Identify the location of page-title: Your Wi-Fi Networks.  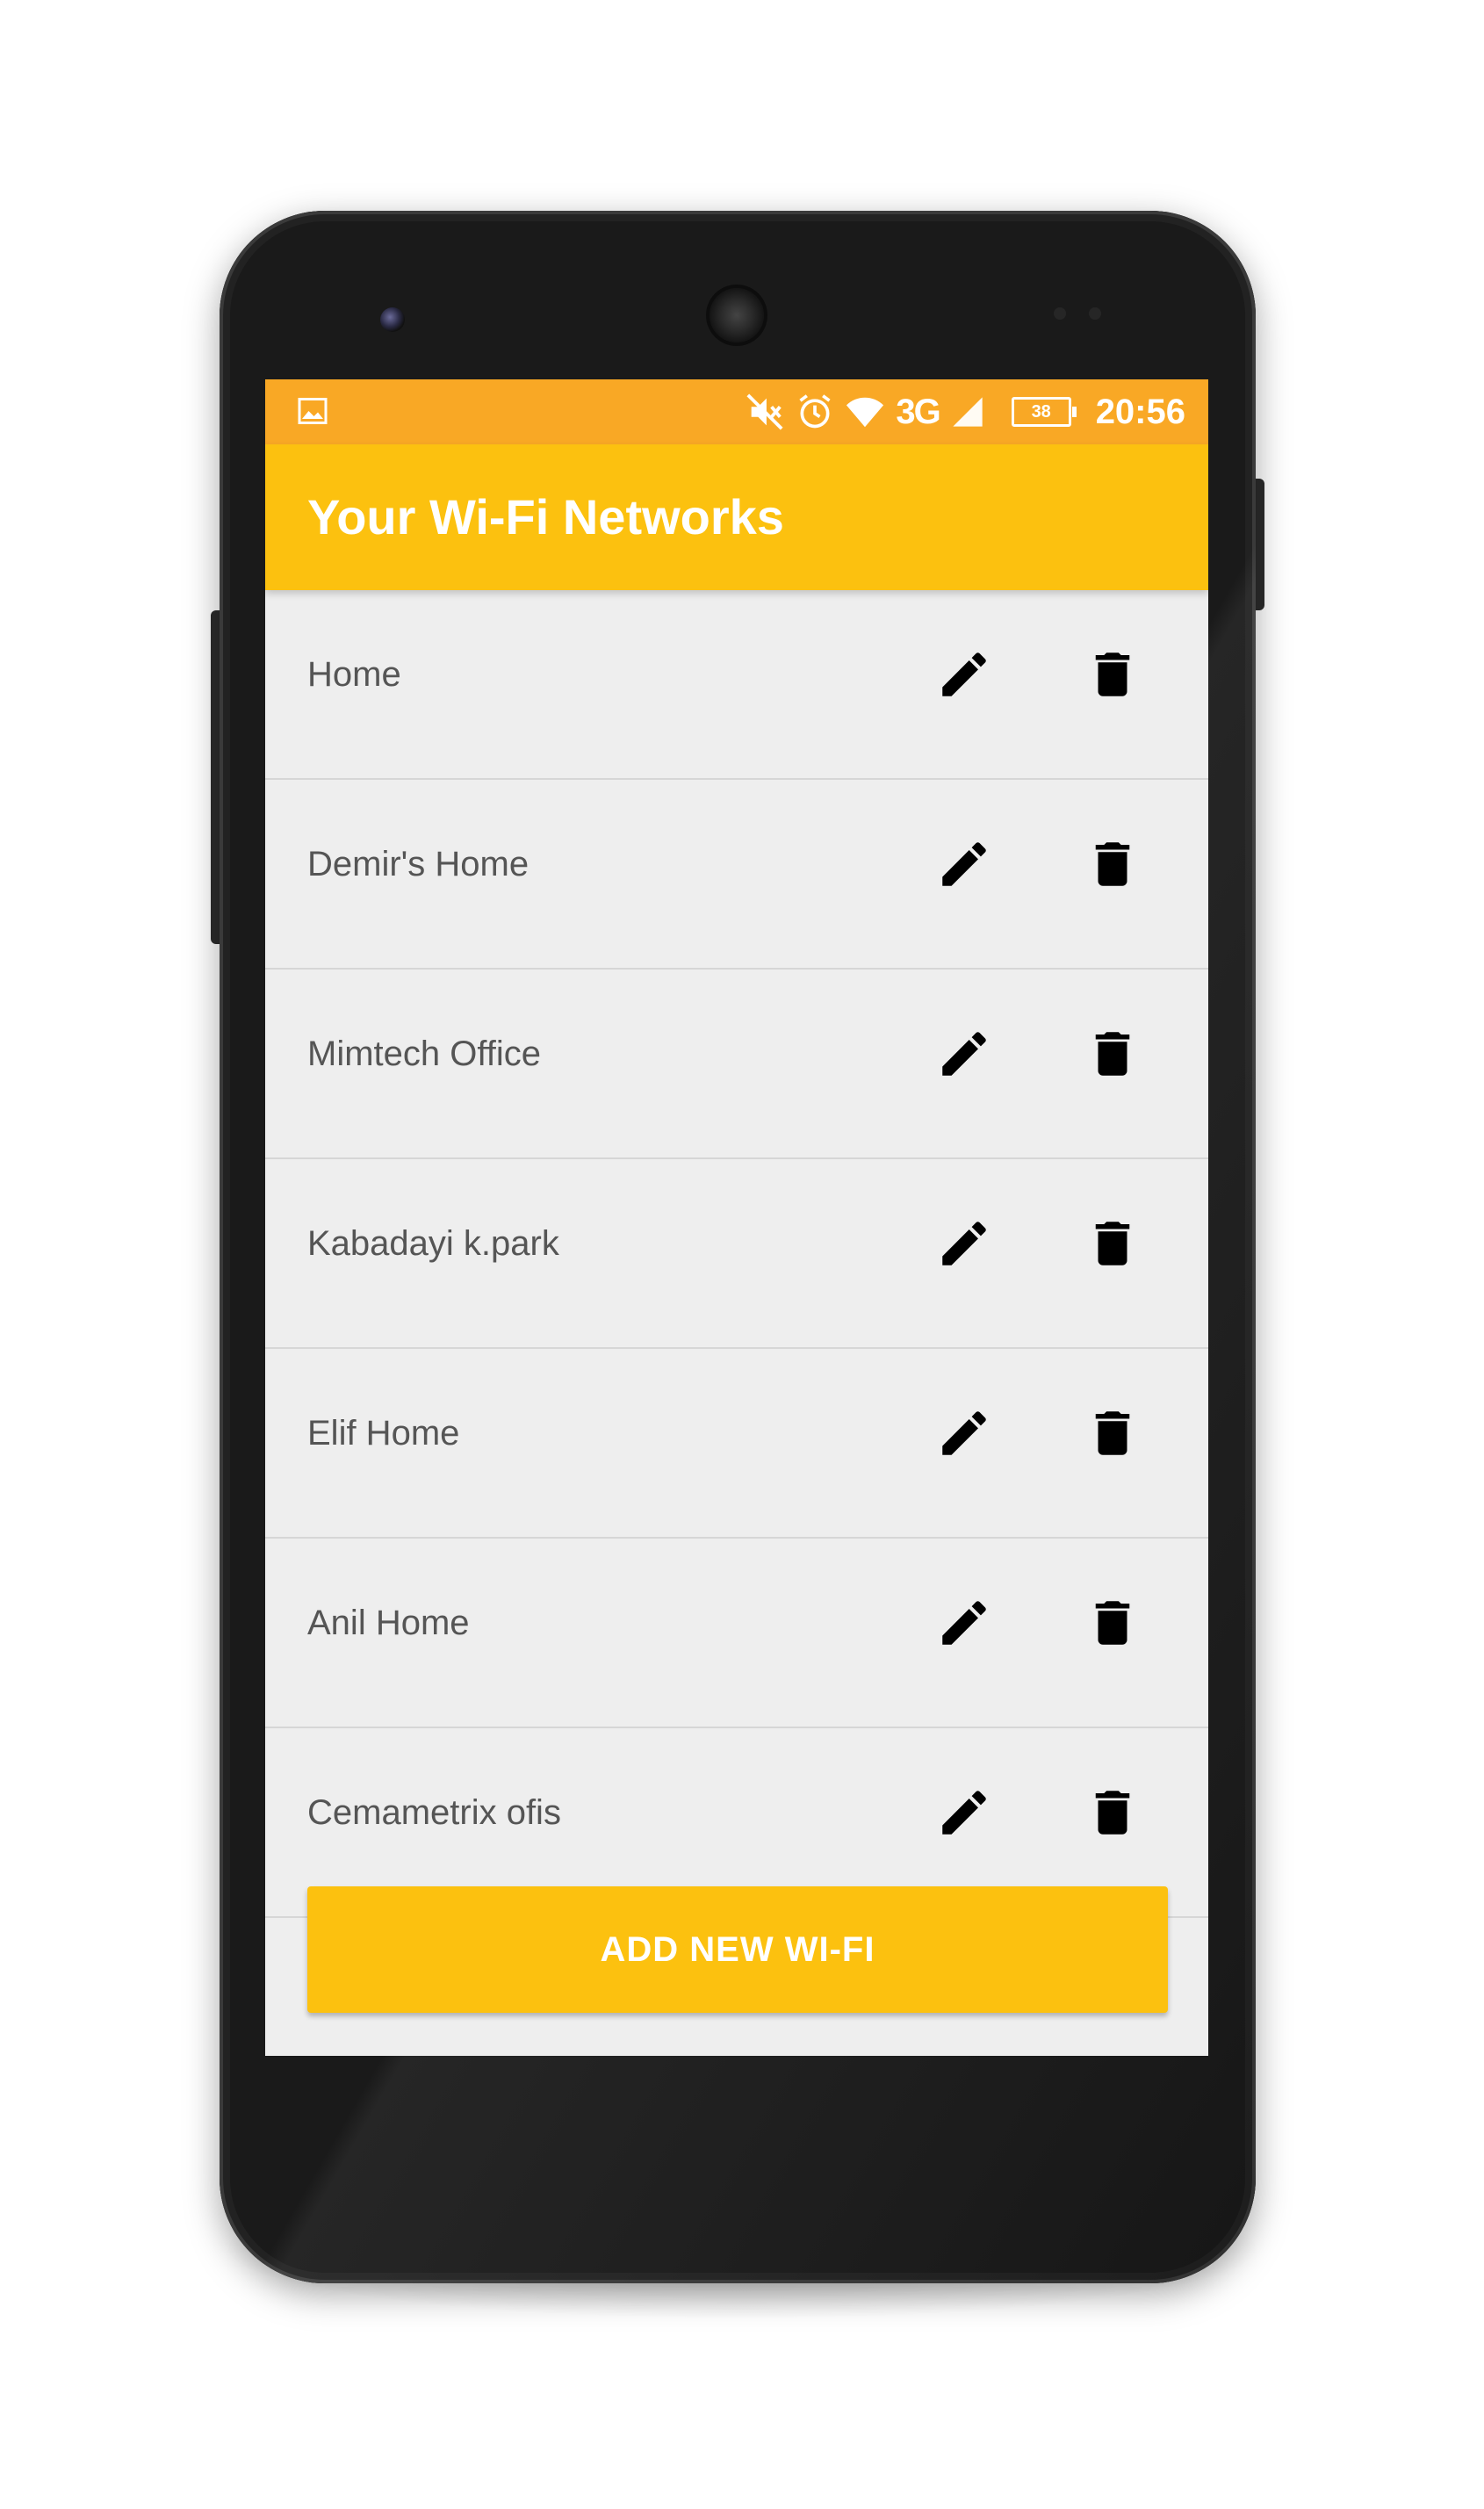
(545, 516).